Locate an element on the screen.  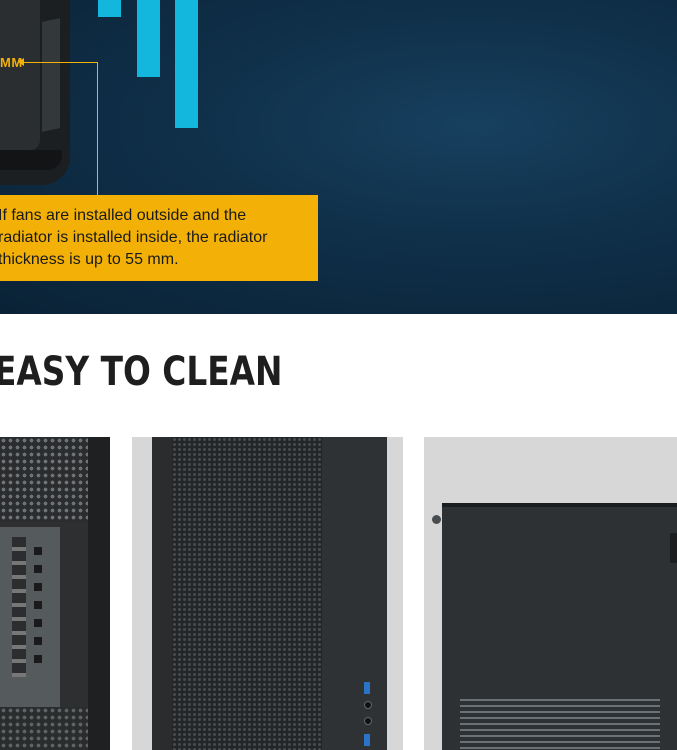
thumbscrew-icon is located at coordinates (436, 519).